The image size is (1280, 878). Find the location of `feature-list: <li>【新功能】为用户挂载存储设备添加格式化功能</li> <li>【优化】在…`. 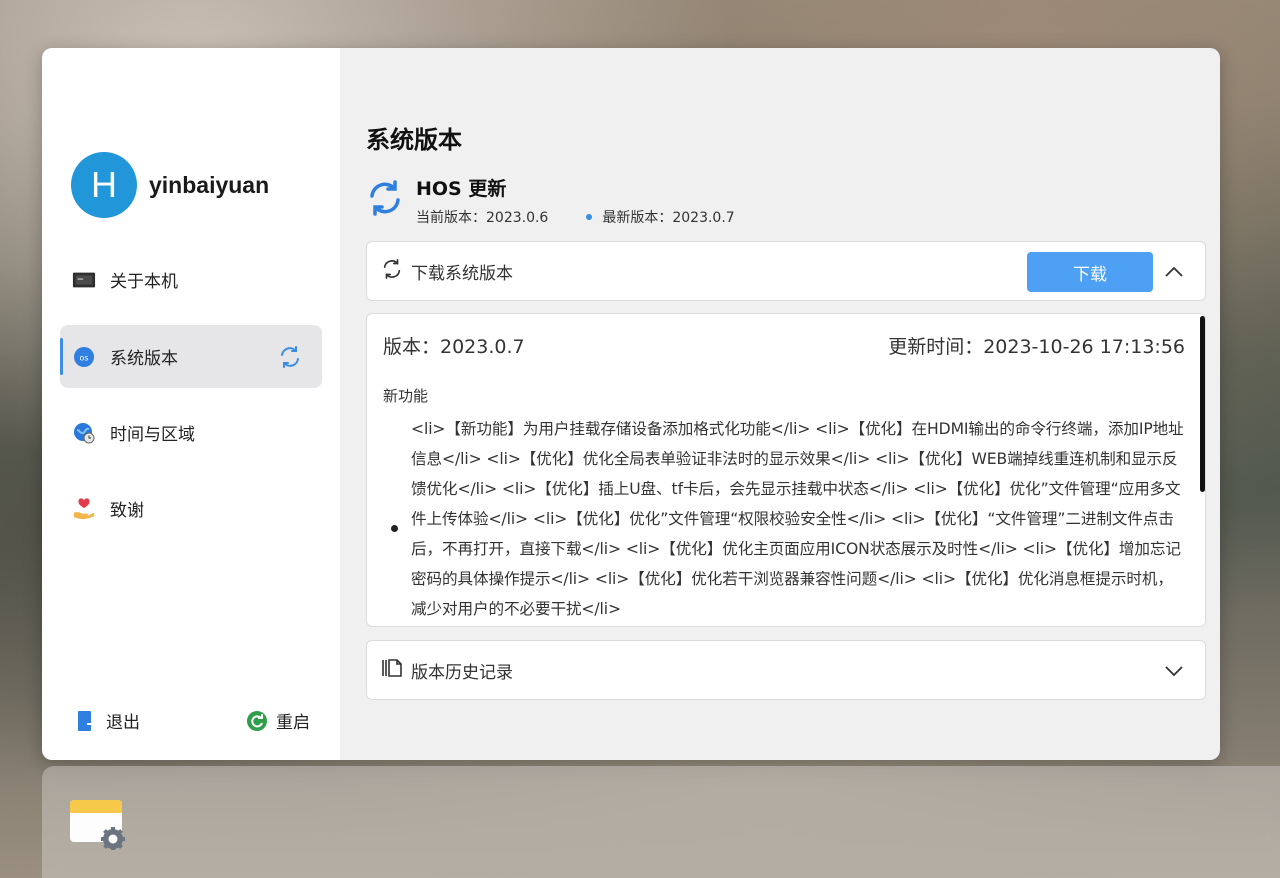

feature-list: <li>【新功能】为用户挂载存储设备添加格式化功能</li> <li>【优化】在… is located at coordinates (784, 519).